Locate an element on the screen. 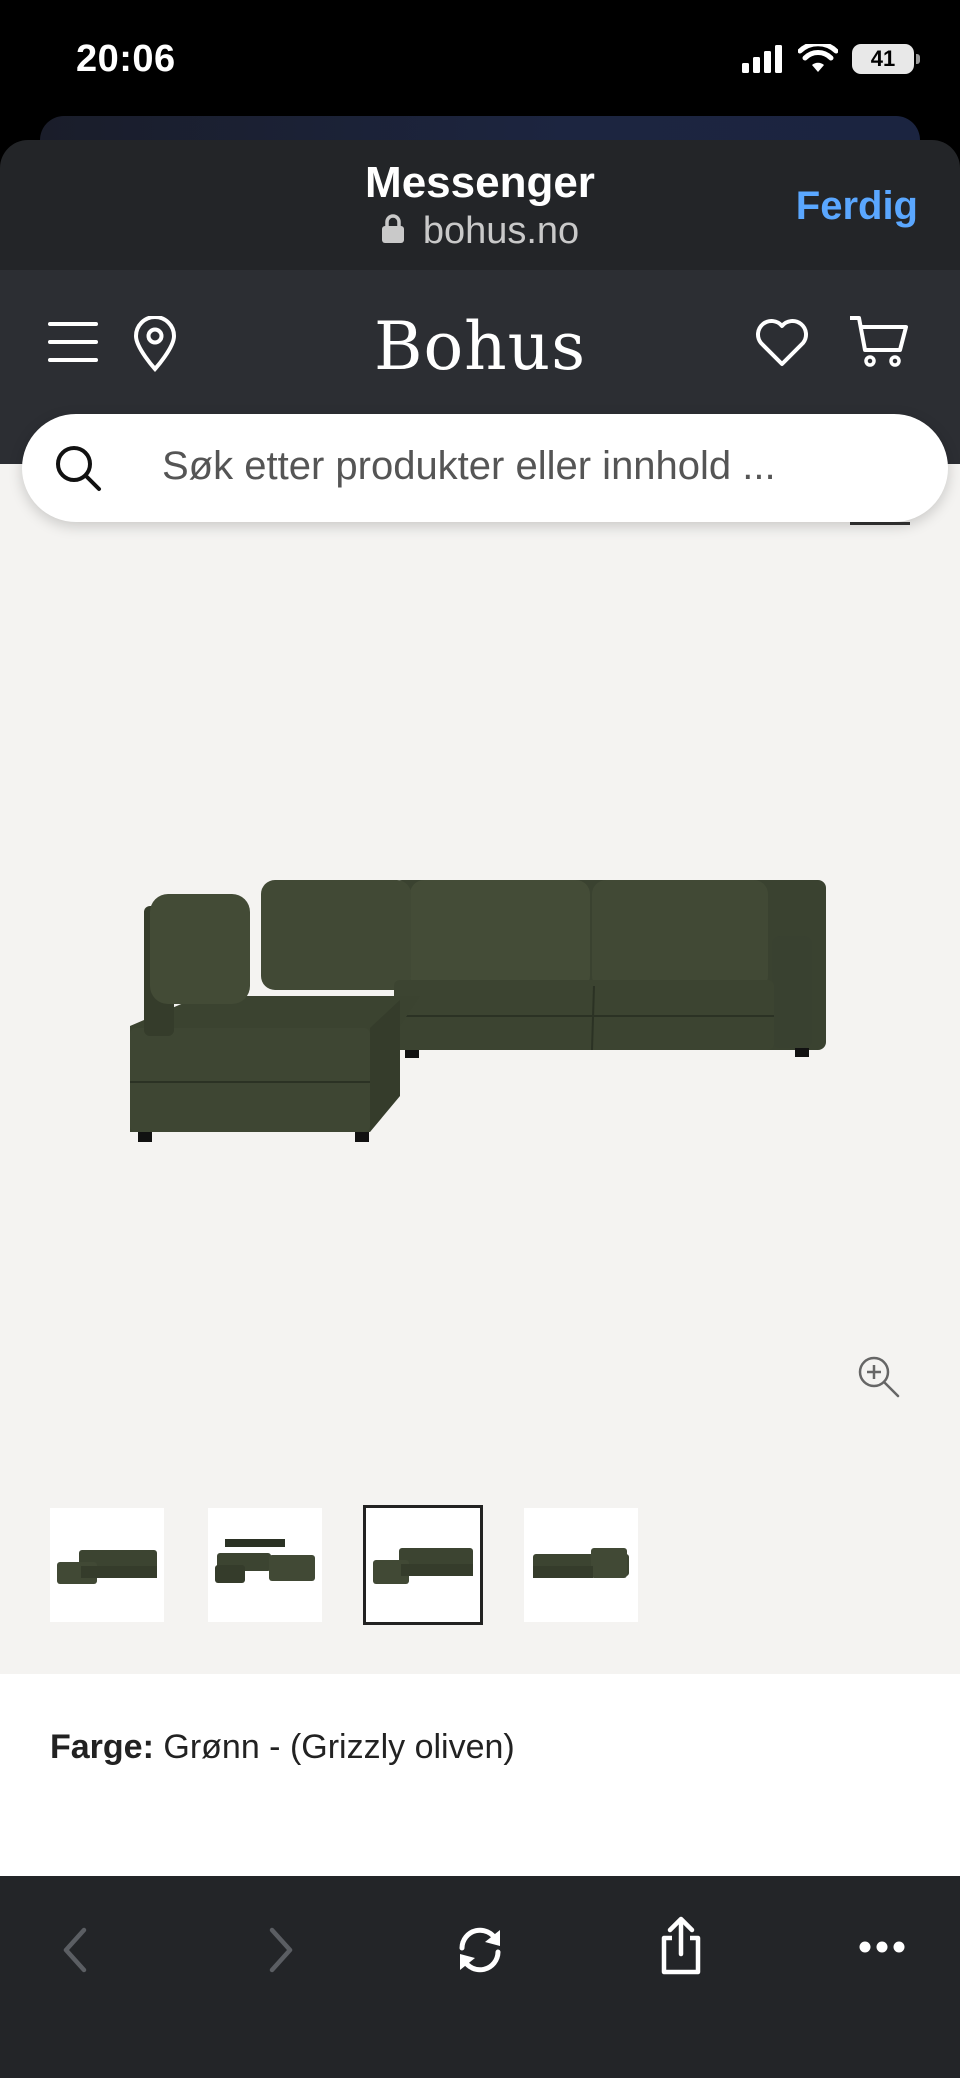  thumbnail-3-selected is located at coordinates (423, 1565).